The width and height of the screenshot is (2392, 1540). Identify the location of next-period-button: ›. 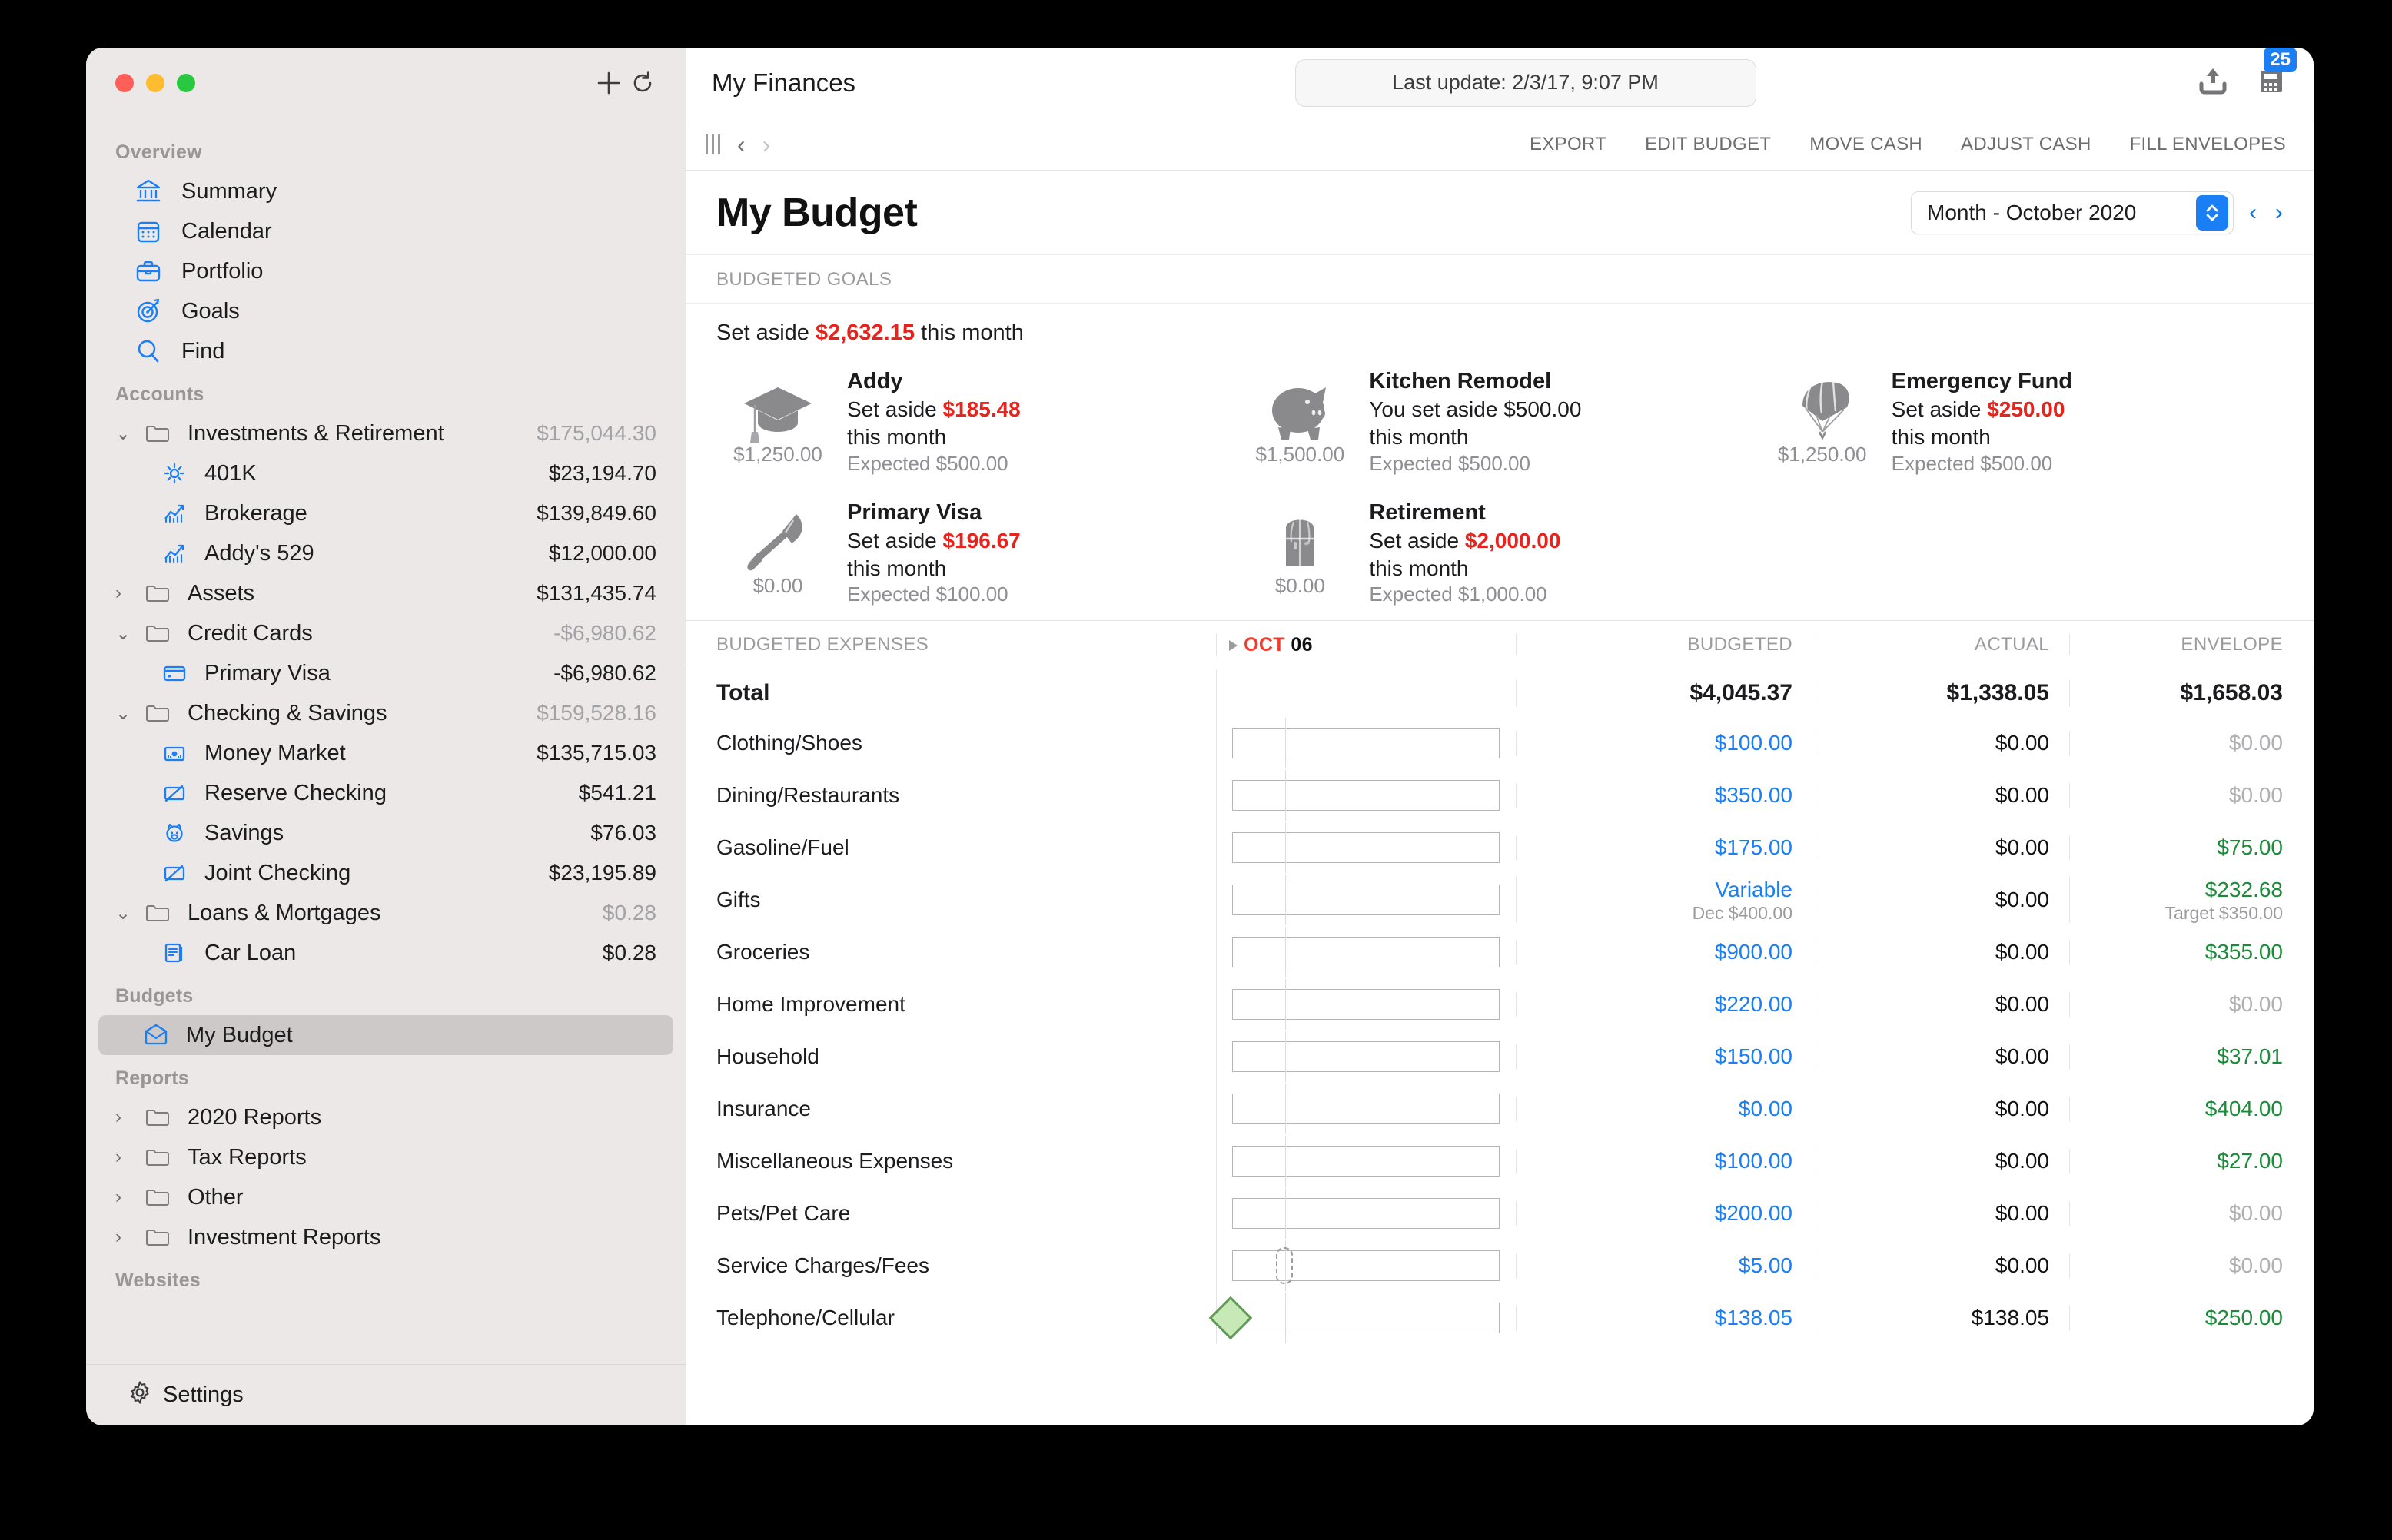
(2279, 213).